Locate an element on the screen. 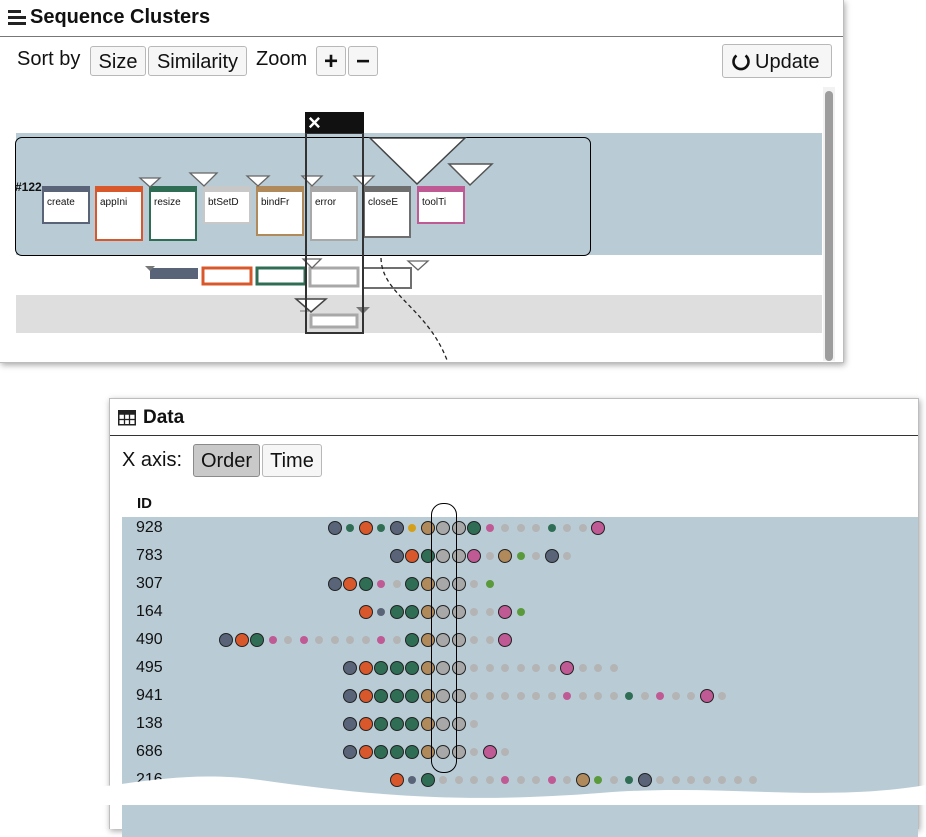  close-icon: × is located at coordinates (314, 123).